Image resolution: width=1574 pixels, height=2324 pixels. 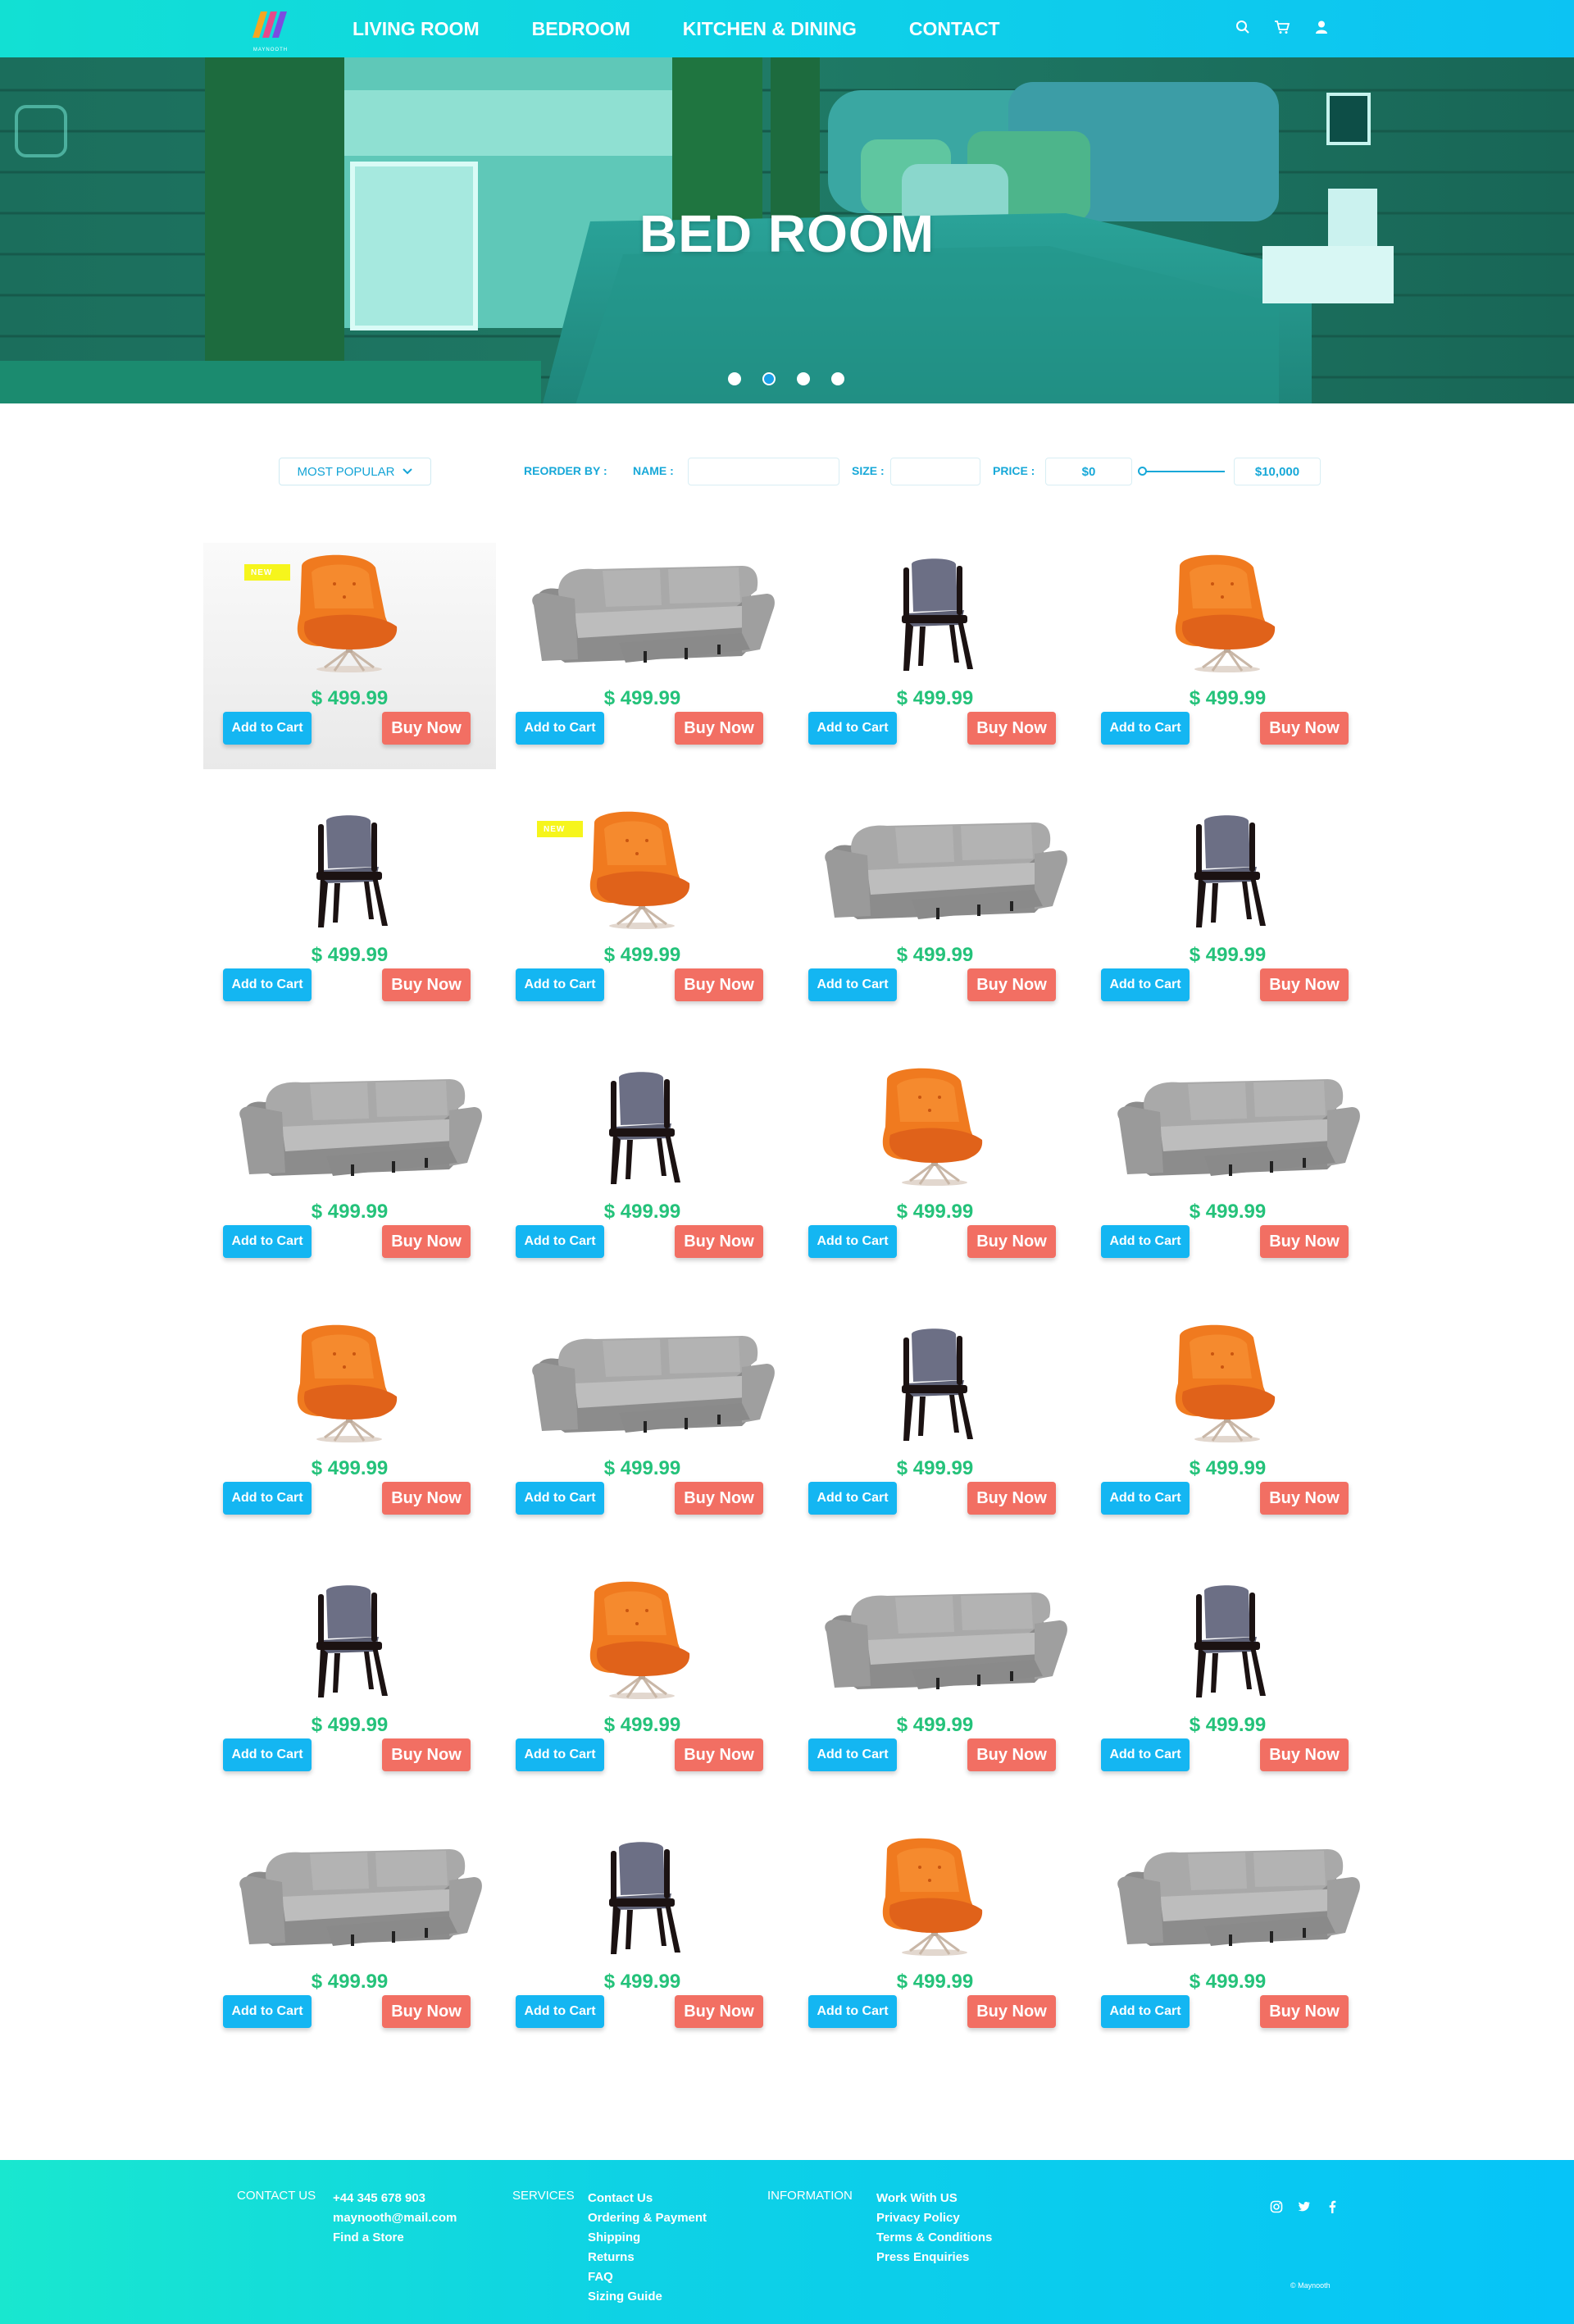 I want to click on footer-link-press: Press Enquiries, so click(x=934, y=2257).